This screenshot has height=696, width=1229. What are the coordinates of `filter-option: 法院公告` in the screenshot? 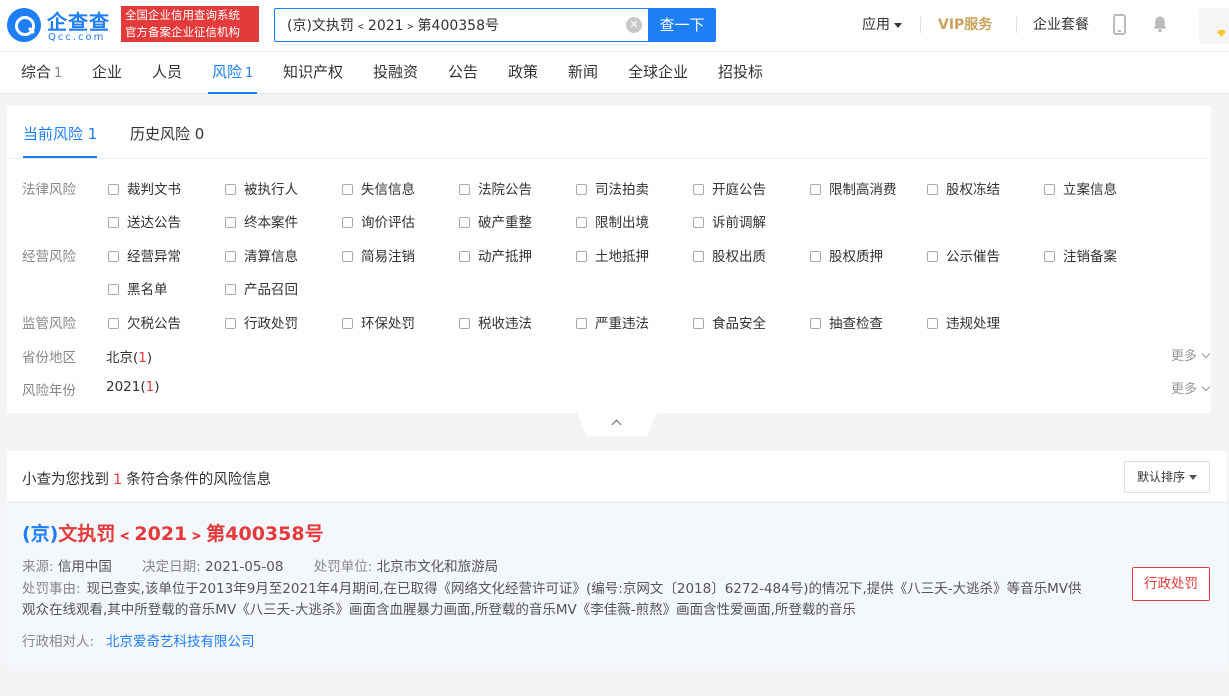 It's located at (495, 188).